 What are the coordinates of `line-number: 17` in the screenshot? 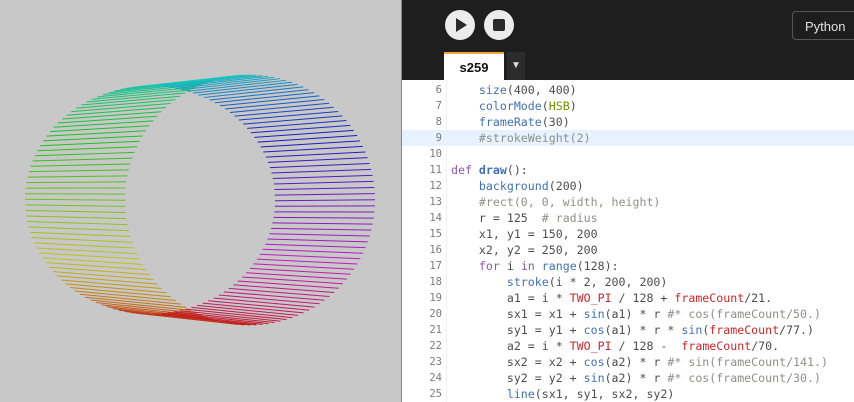 It's located at (435, 266).